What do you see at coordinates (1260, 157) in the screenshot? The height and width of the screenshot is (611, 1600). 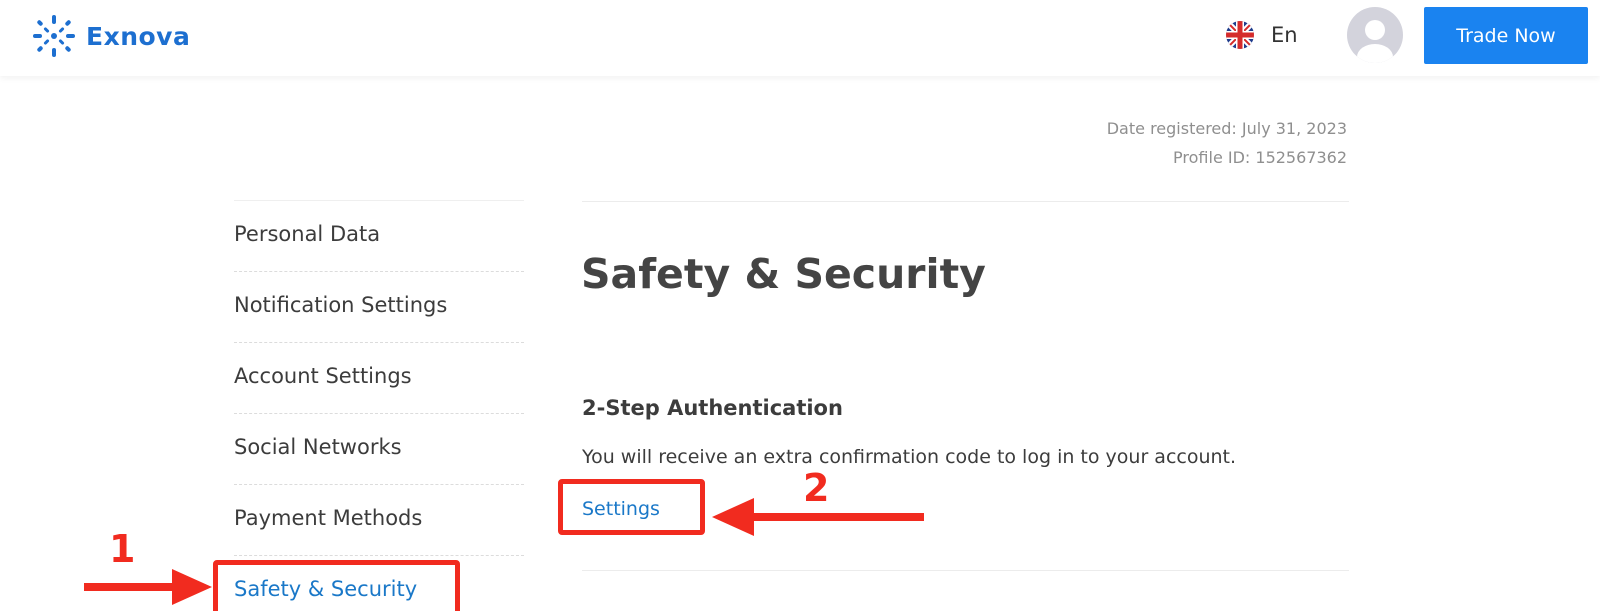 I see `profile-id: Profile ID: 152567362` at bounding box center [1260, 157].